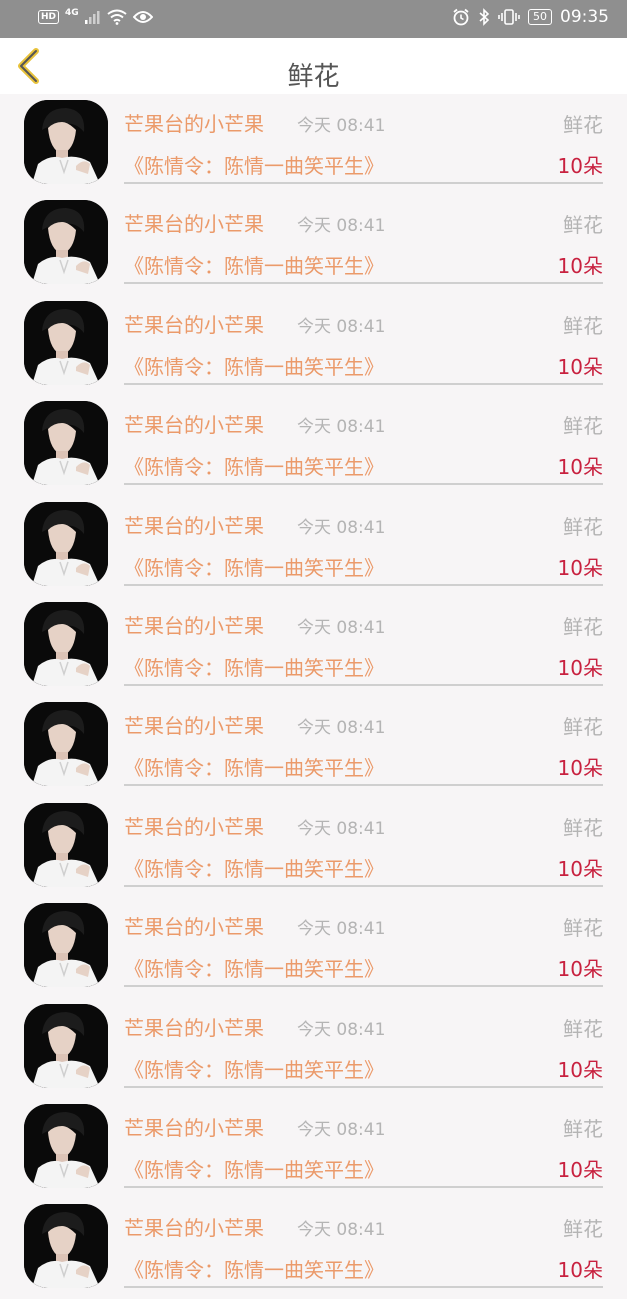 The width and height of the screenshot is (627, 1299). What do you see at coordinates (49, 17) in the screenshot?
I see `hd-icon: HD` at bounding box center [49, 17].